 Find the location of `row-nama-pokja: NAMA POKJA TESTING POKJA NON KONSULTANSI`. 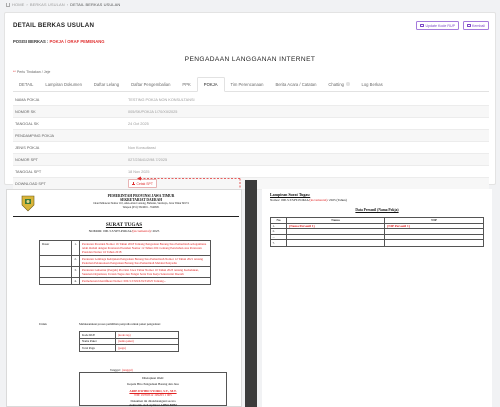

row-nama-pokja: NAMA POKJA TESTING POKJA NON KONSULTANSI is located at coordinates (251, 100).